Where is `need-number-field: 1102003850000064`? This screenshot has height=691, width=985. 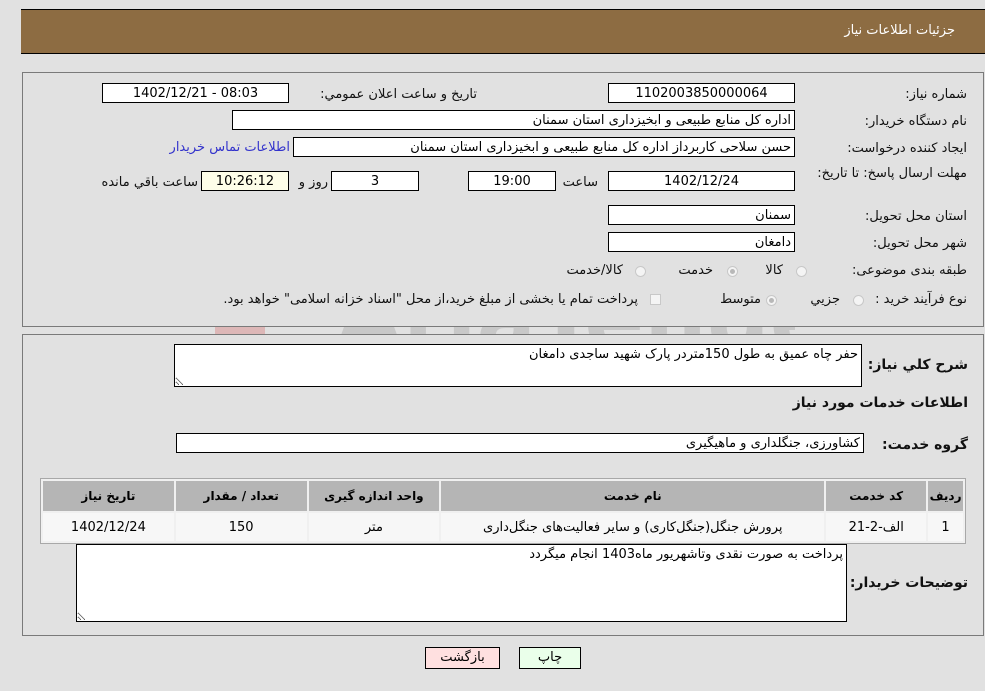
need-number-field: 1102003850000064 is located at coordinates (701, 93).